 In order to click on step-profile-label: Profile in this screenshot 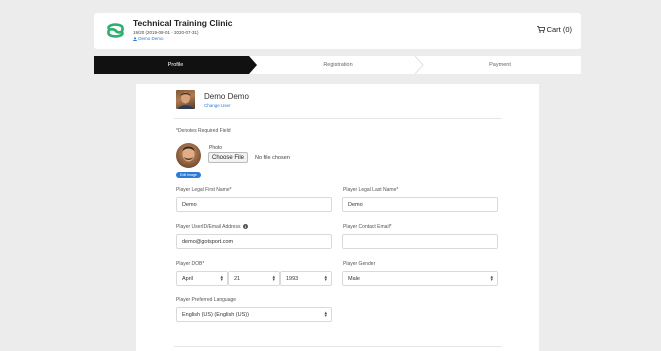, I will do `click(175, 65)`.